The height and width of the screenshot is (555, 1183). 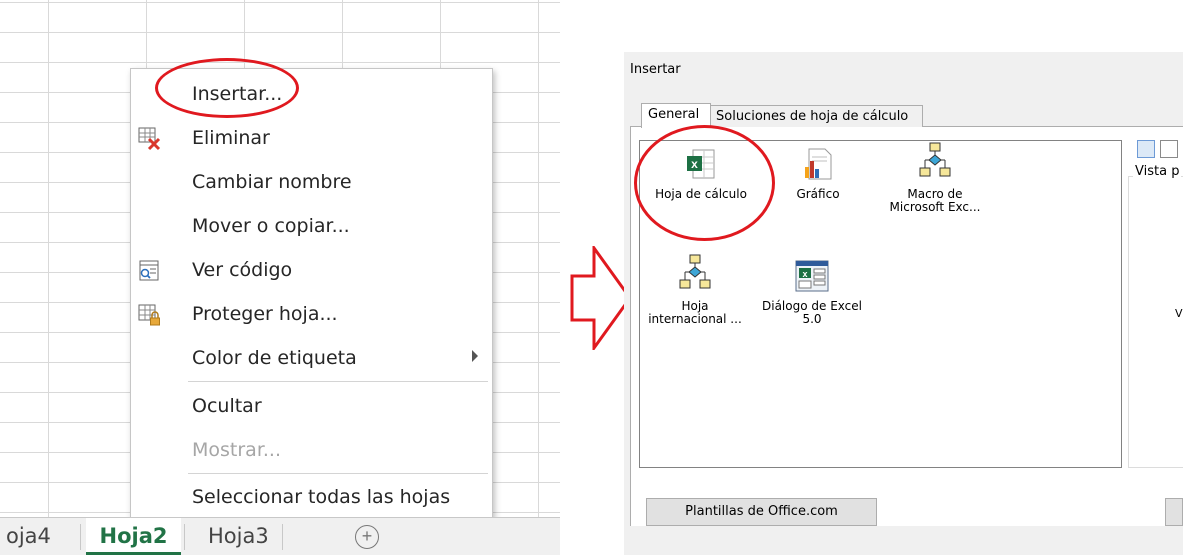 I want to click on sheet-tab-label: oja4, so click(x=28, y=536).